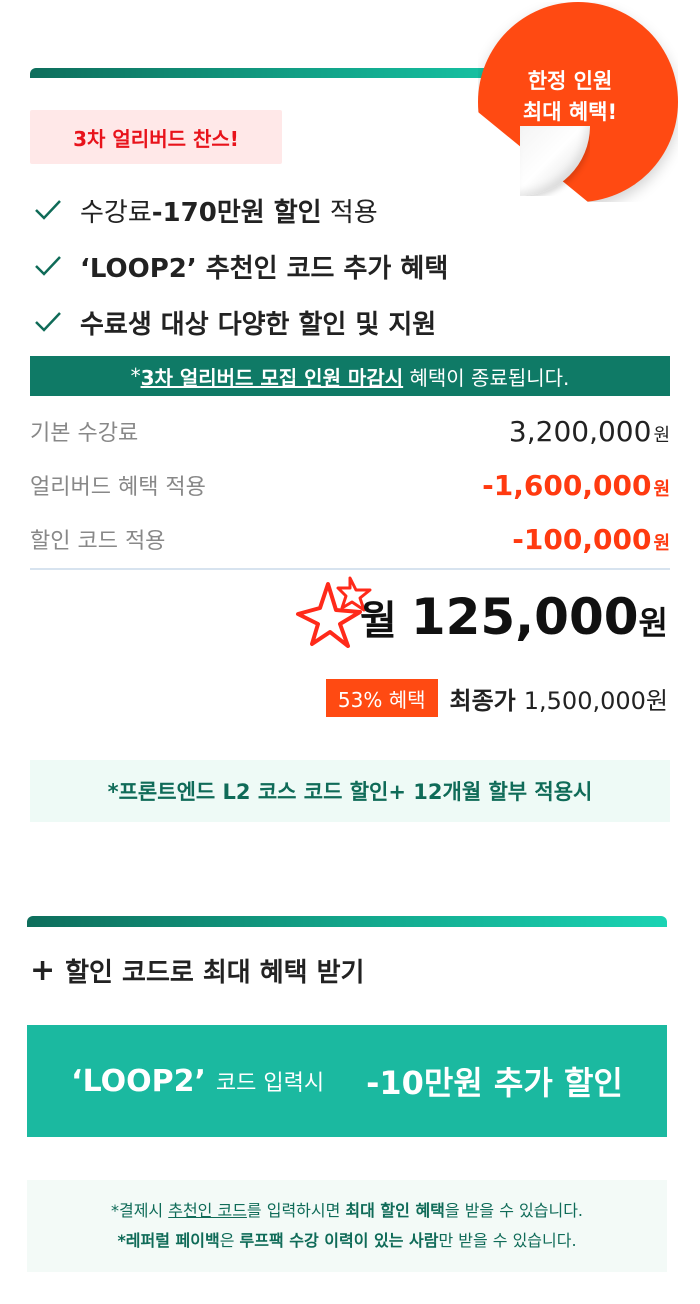  What do you see at coordinates (381, 698) in the screenshot?
I see `discount-percent-badge: 53% 혜택` at bounding box center [381, 698].